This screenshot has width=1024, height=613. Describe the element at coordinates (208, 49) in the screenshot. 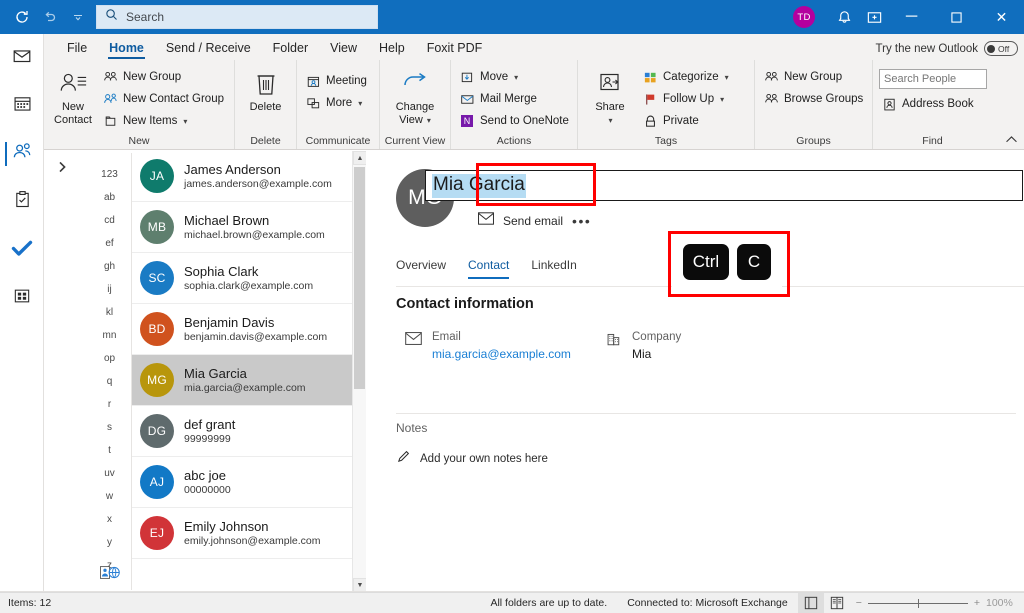

I see `tab-send-receive: Send / Receive` at that location.